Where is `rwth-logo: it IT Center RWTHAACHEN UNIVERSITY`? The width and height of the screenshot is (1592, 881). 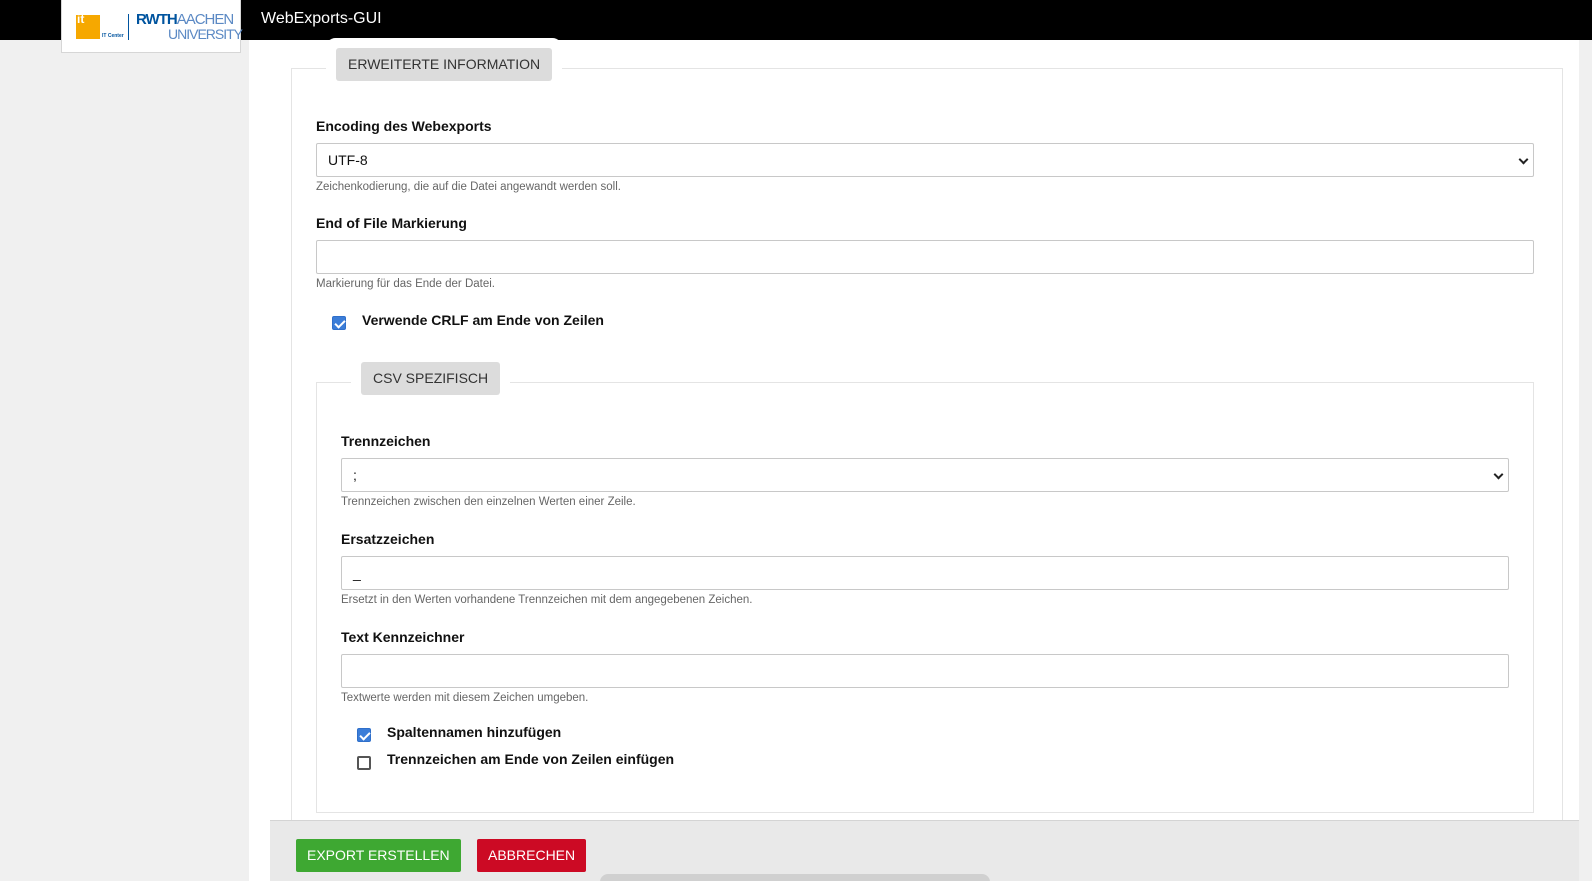 rwth-logo: it IT Center RWTHAACHEN UNIVERSITY is located at coordinates (152, 26).